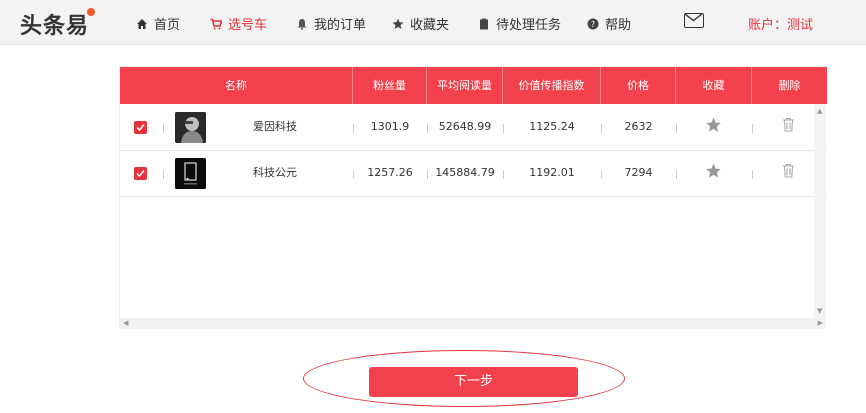 The image size is (866, 413). Describe the element at coordinates (275, 173) in the screenshot. I see `account-name: 科技公元` at that location.